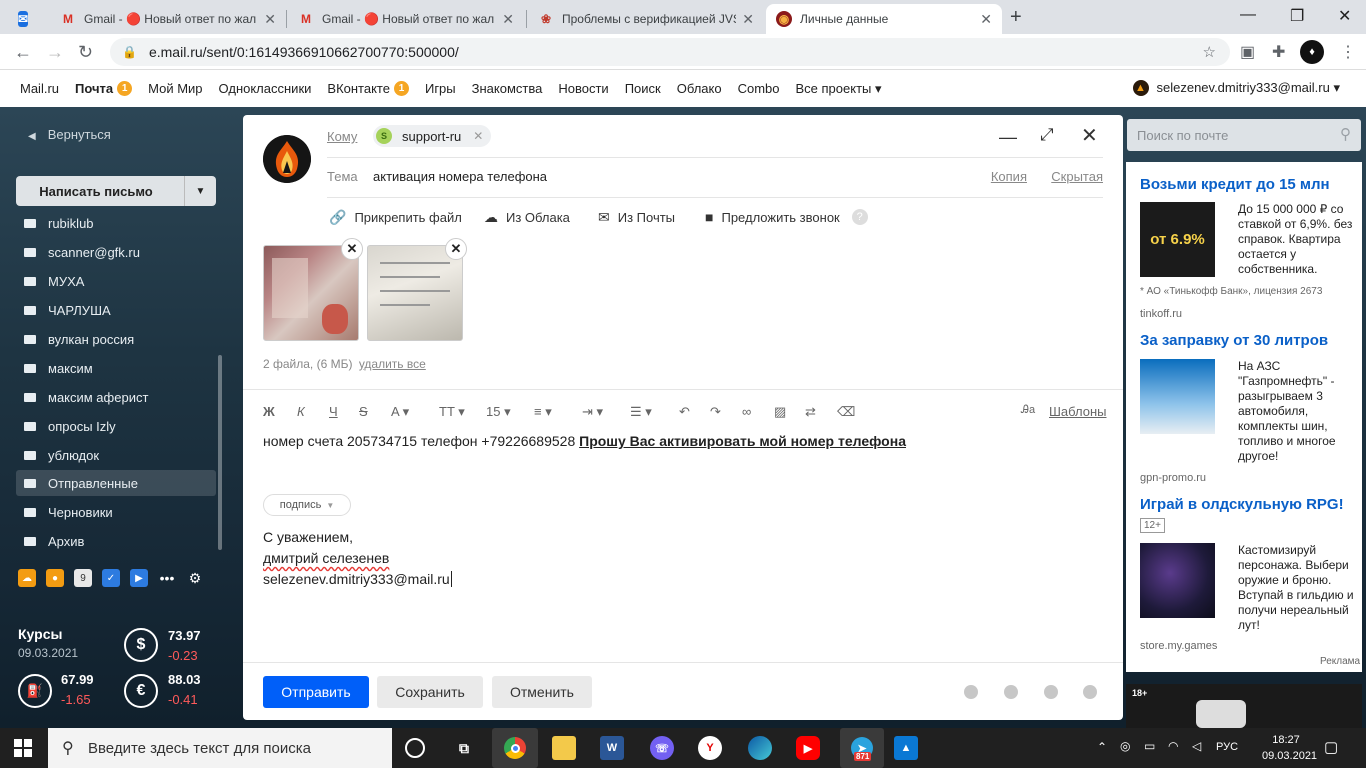 Image resolution: width=1366 pixels, height=768 pixels. I want to click on calendar-app-icon: 9, so click(83, 578).